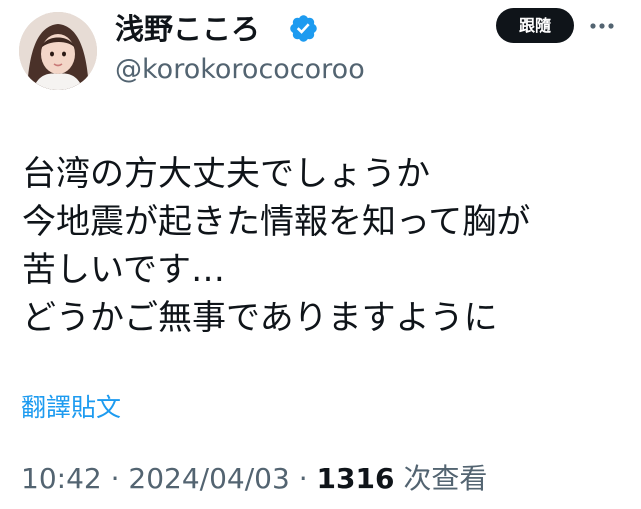  Describe the element at coordinates (602, 26) in the screenshot. I see `more-options-icon` at that location.